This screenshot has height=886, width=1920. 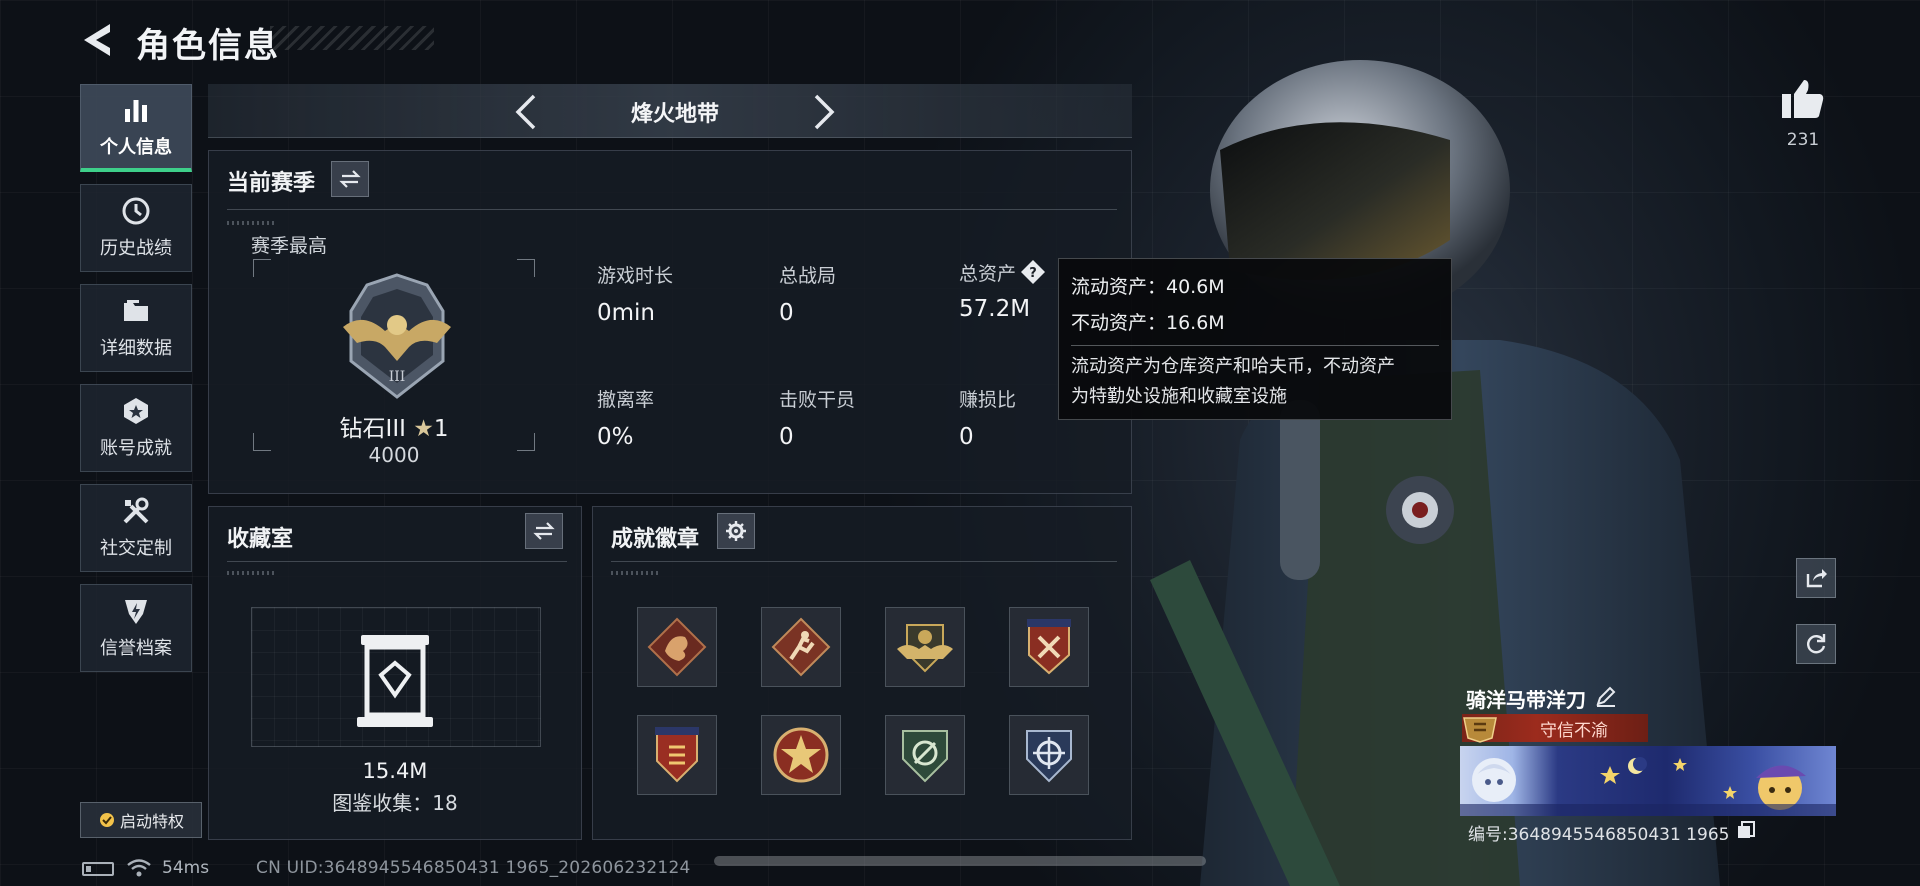 What do you see at coordinates (626, 313) in the screenshot?
I see `stat-value: 0min` at bounding box center [626, 313].